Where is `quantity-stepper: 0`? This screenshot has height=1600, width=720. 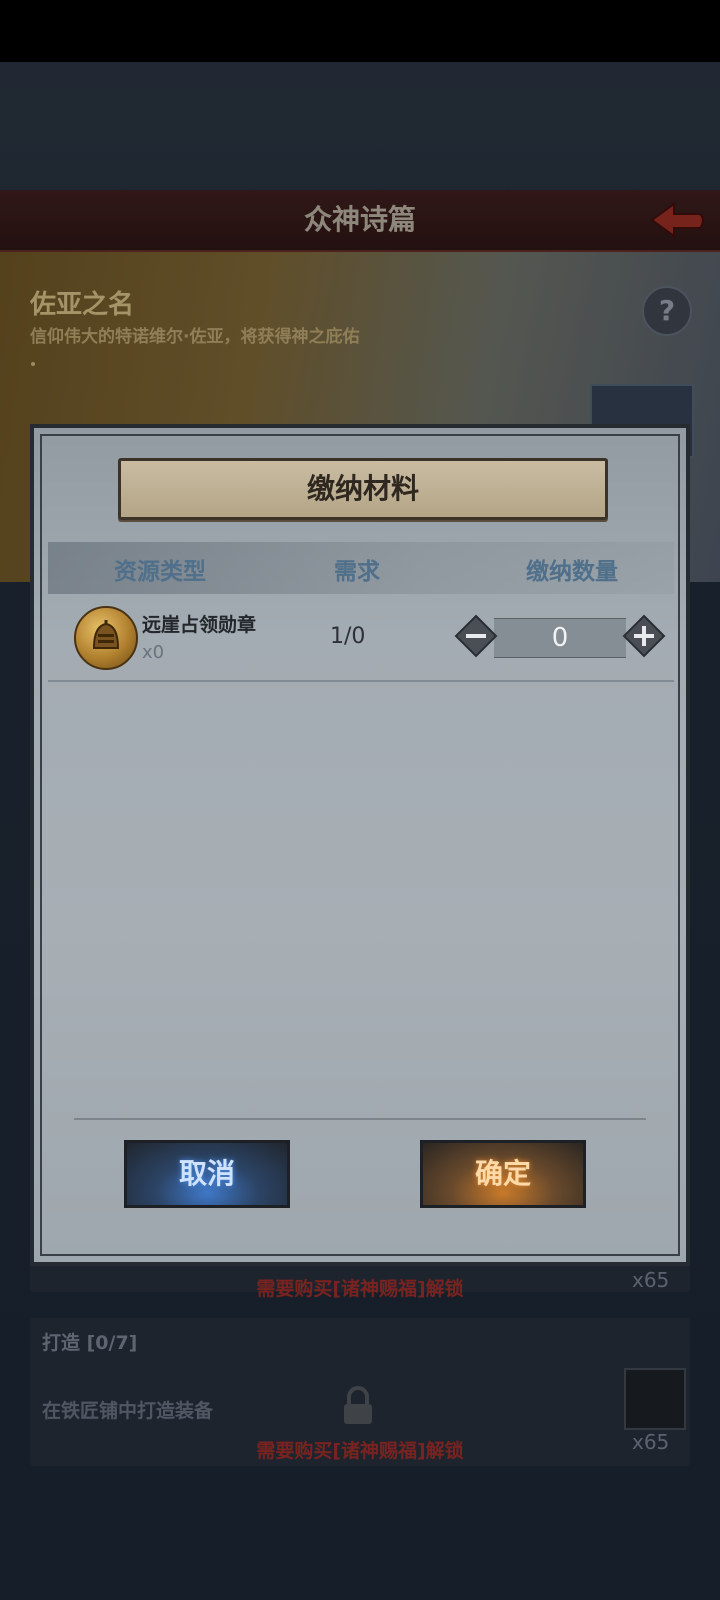 quantity-stepper: 0 is located at coordinates (560, 637).